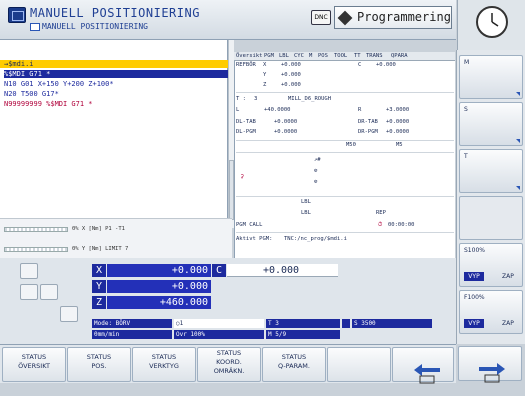 The height and width of the screenshot is (396, 525). I want to click on l-value: +40.0000, so click(277, 110).